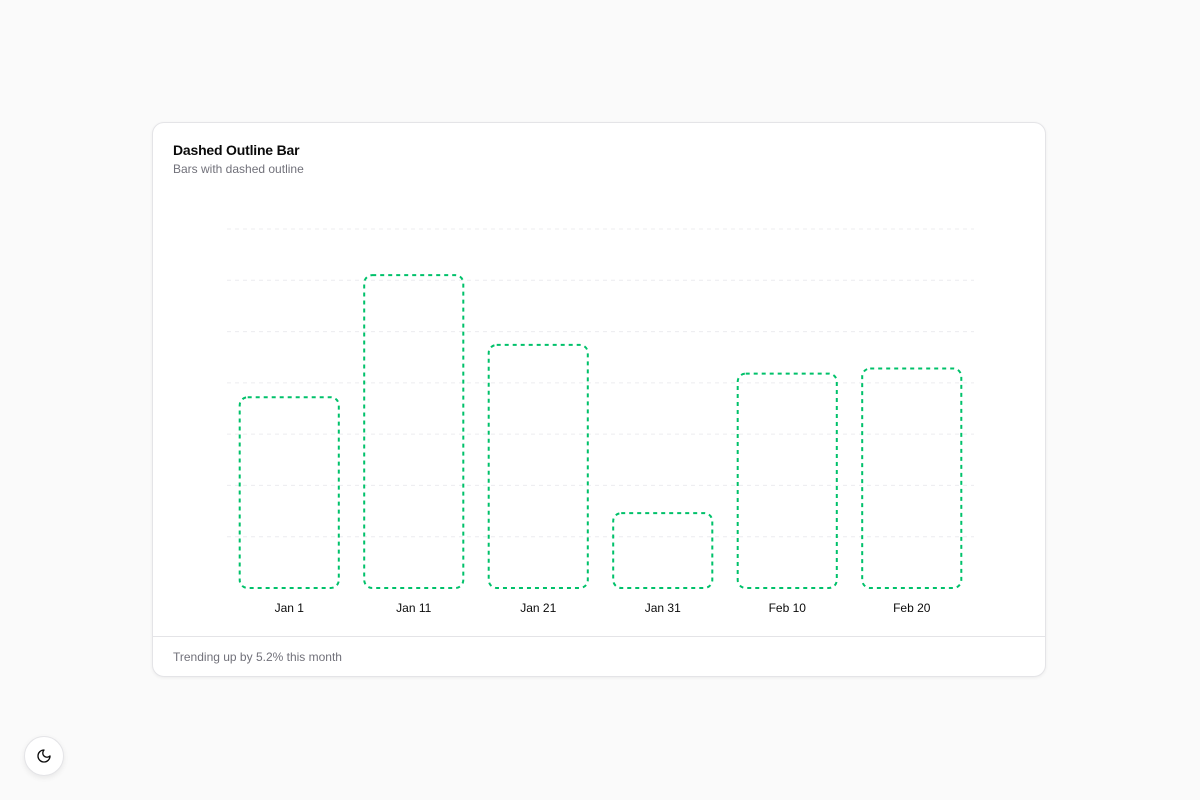 The width and height of the screenshot is (1200, 800). I want to click on x-tick-label: Jan 21, so click(538, 608).